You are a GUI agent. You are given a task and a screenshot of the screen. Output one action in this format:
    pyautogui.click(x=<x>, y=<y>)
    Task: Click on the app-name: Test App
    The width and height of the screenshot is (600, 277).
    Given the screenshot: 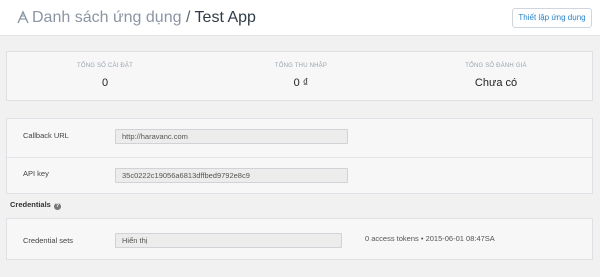 What is the action you would take?
    pyautogui.click(x=225, y=17)
    